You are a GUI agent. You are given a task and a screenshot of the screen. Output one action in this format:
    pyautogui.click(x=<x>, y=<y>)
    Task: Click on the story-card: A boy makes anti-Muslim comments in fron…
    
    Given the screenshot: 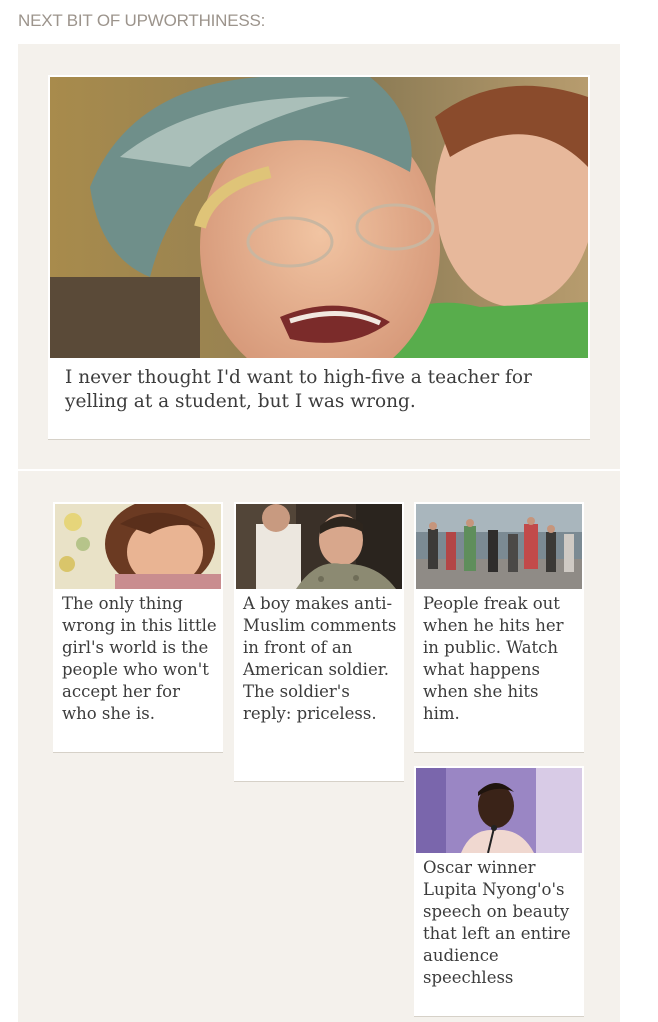 What is the action you would take?
    pyautogui.click(x=319, y=641)
    